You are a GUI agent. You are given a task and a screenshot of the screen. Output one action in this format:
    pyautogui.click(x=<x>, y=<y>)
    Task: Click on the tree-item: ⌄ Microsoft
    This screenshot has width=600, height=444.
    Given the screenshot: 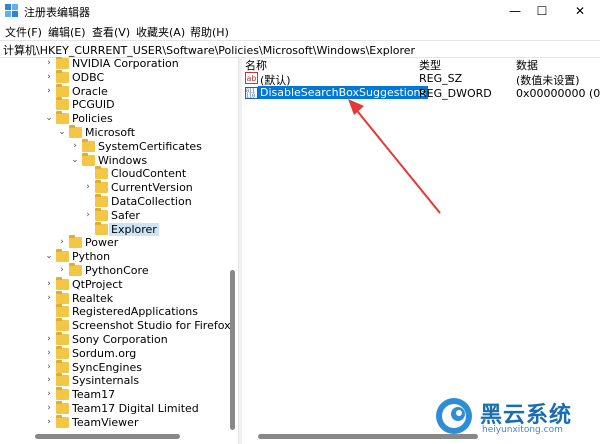 What is the action you would take?
    pyautogui.click(x=119, y=132)
    